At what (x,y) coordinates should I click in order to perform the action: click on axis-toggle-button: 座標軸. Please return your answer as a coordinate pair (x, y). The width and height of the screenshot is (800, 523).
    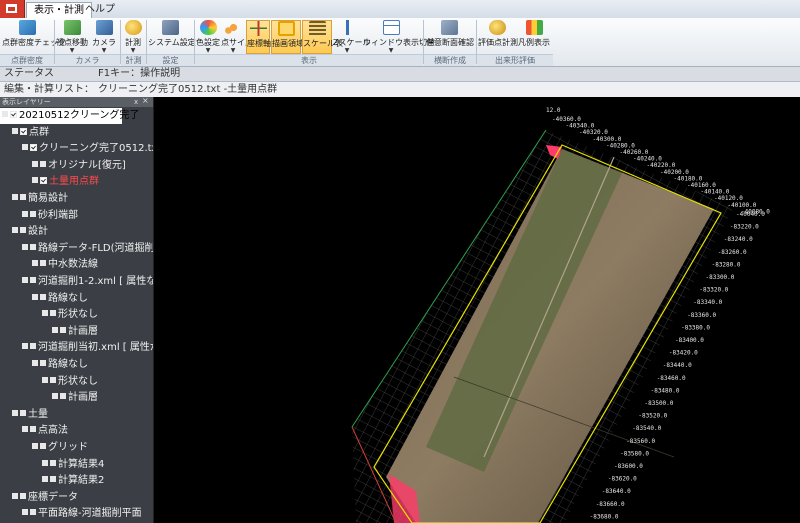
    Looking at the image, I should click on (258, 37).